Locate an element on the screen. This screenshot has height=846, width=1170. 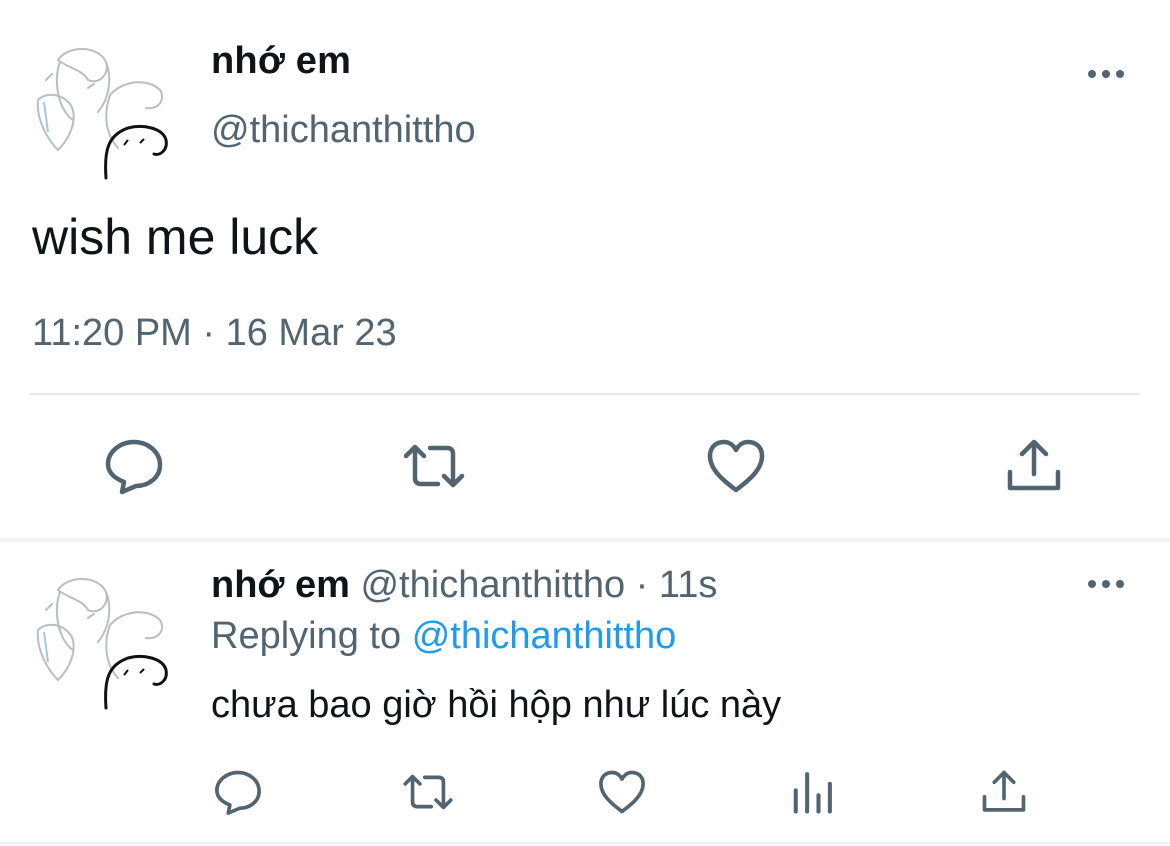
tweet-text: wish me luck is located at coordinates (175, 237).